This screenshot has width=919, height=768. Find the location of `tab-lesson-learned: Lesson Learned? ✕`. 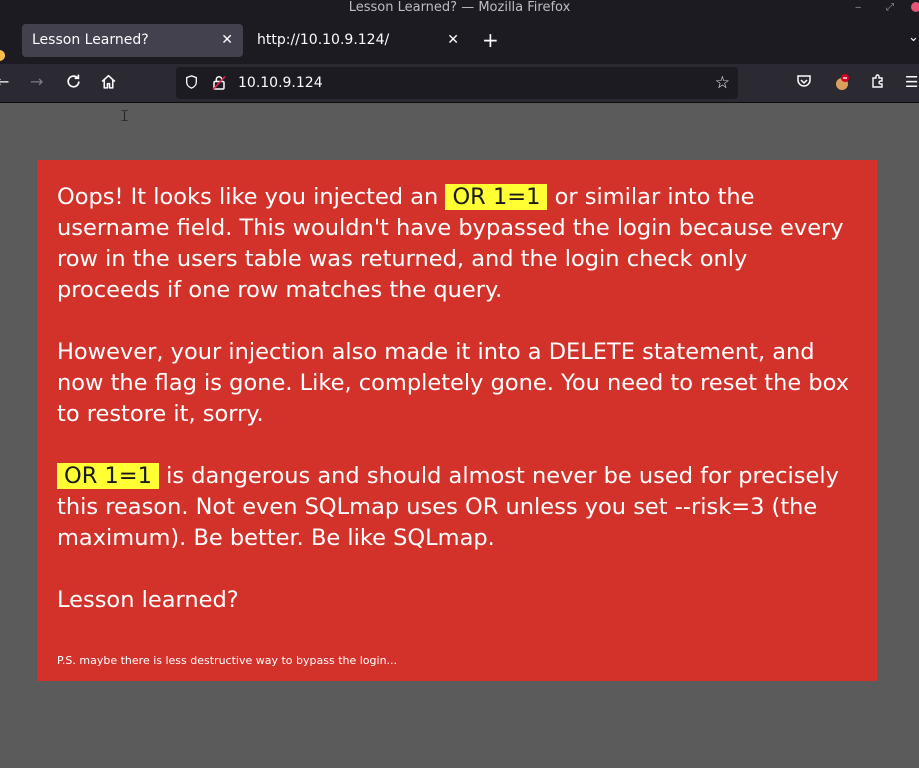

tab-lesson-learned: Lesson Learned? ✕ is located at coordinates (132, 40).